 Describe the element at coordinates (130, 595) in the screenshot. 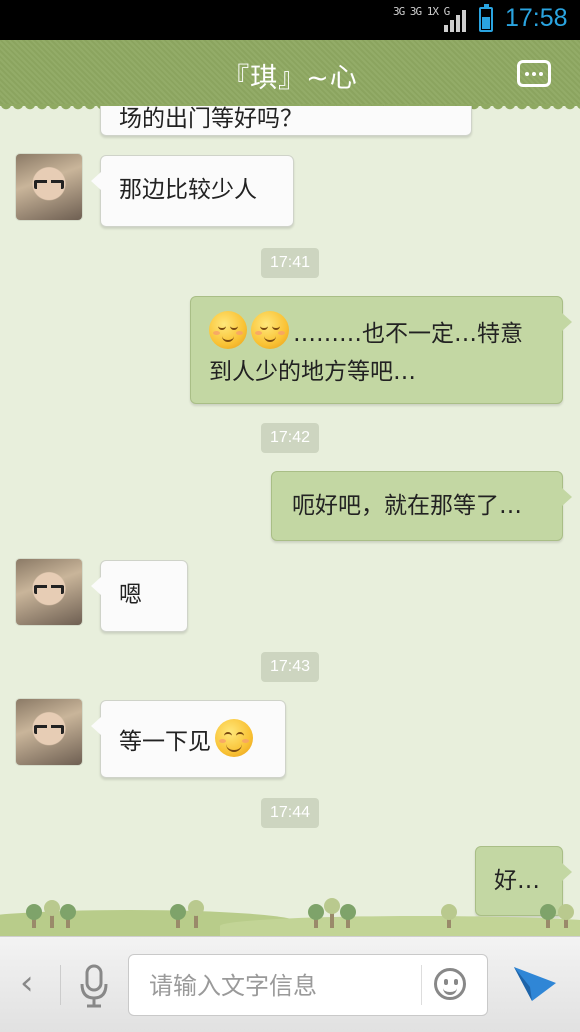

I see `message-text: 嗯` at that location.